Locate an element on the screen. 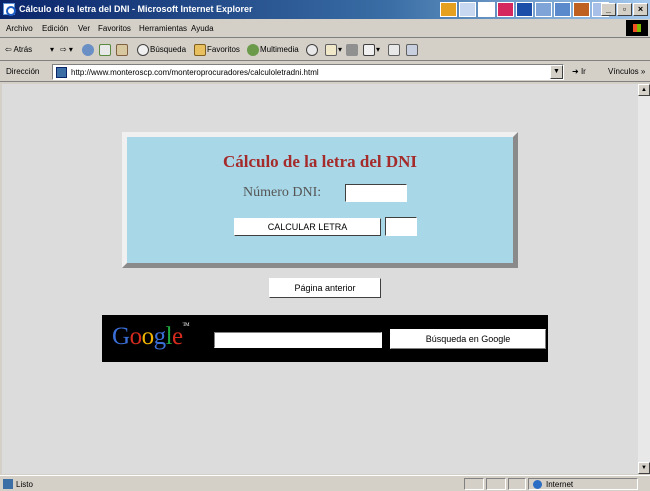 This screenshot has height=491, width=650. windows-logo-icon is located at coordinates (637, 28).